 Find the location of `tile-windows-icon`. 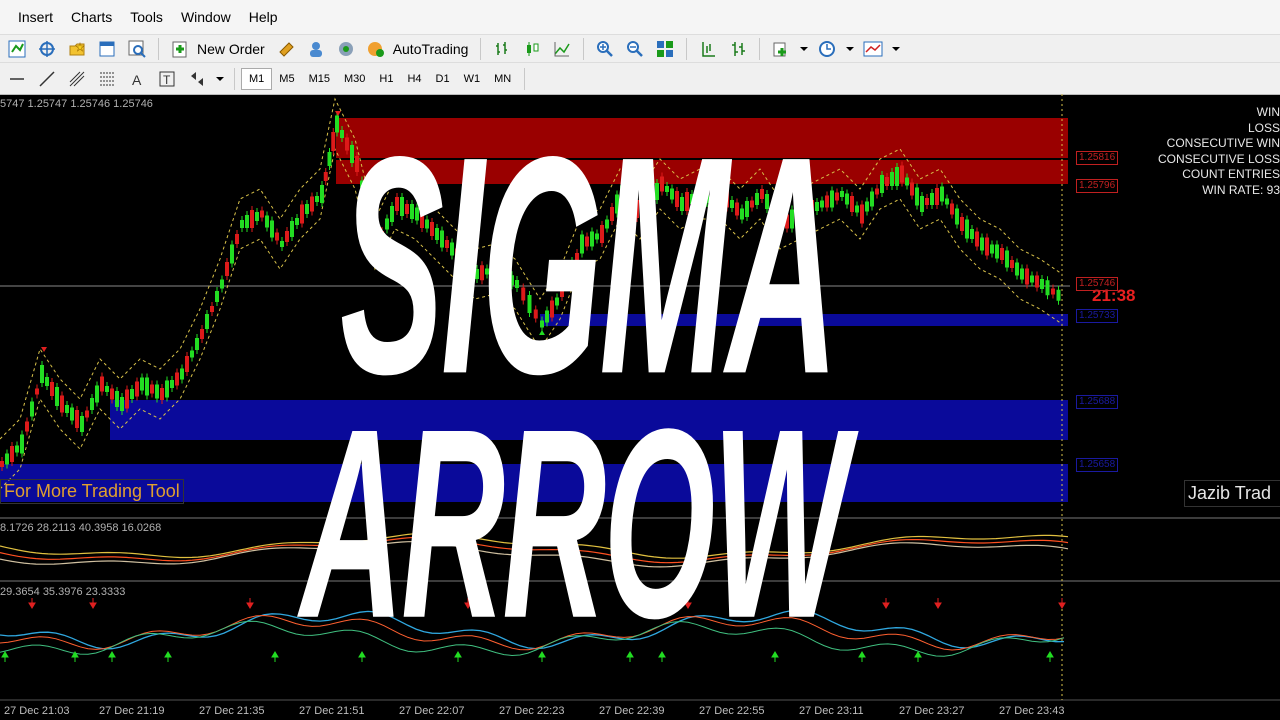

tile-windows-icon is located at coordinates (665, 49).